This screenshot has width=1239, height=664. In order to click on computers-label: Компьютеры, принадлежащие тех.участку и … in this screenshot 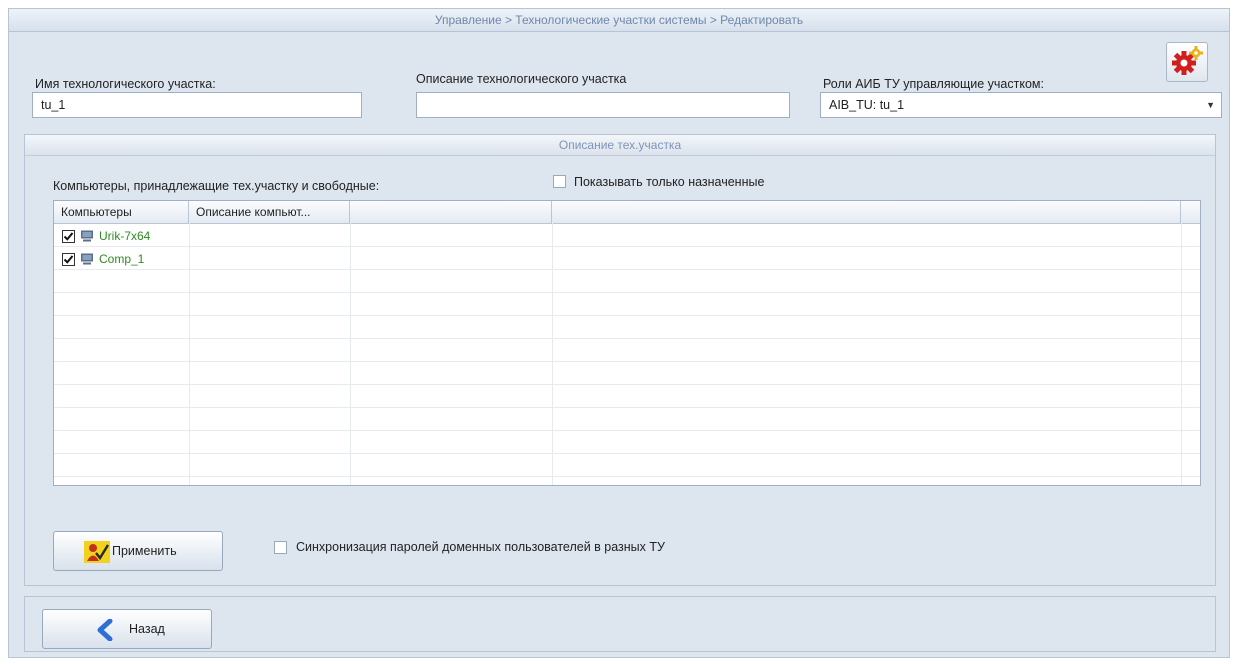, I will do `click(216, 186)`.